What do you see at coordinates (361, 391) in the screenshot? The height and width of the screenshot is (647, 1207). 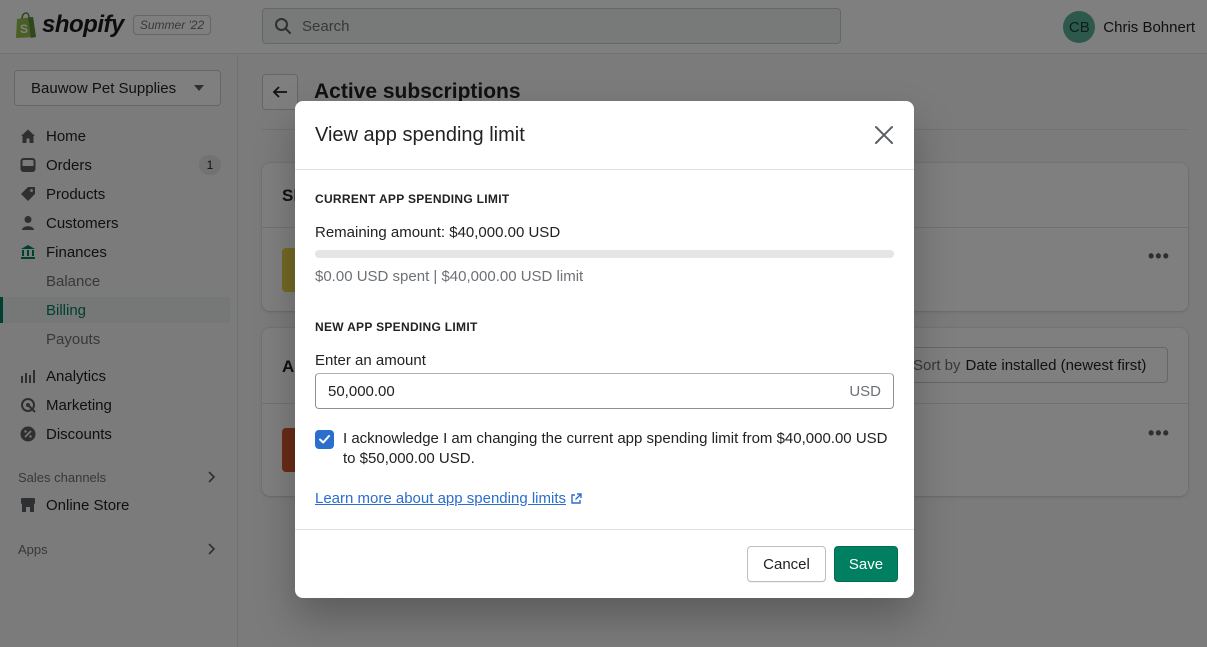 I see `amount-value: 50,000.00` at bounding box center [361, 391].